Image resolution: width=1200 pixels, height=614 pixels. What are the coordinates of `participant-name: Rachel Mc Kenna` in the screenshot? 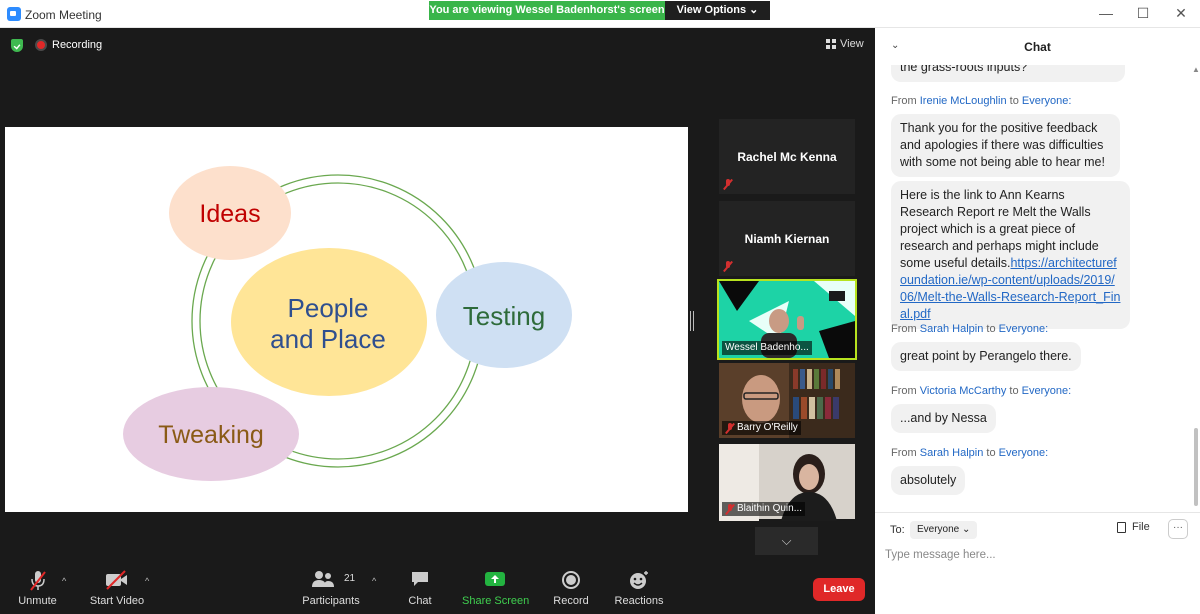 It's located at (787, 157).